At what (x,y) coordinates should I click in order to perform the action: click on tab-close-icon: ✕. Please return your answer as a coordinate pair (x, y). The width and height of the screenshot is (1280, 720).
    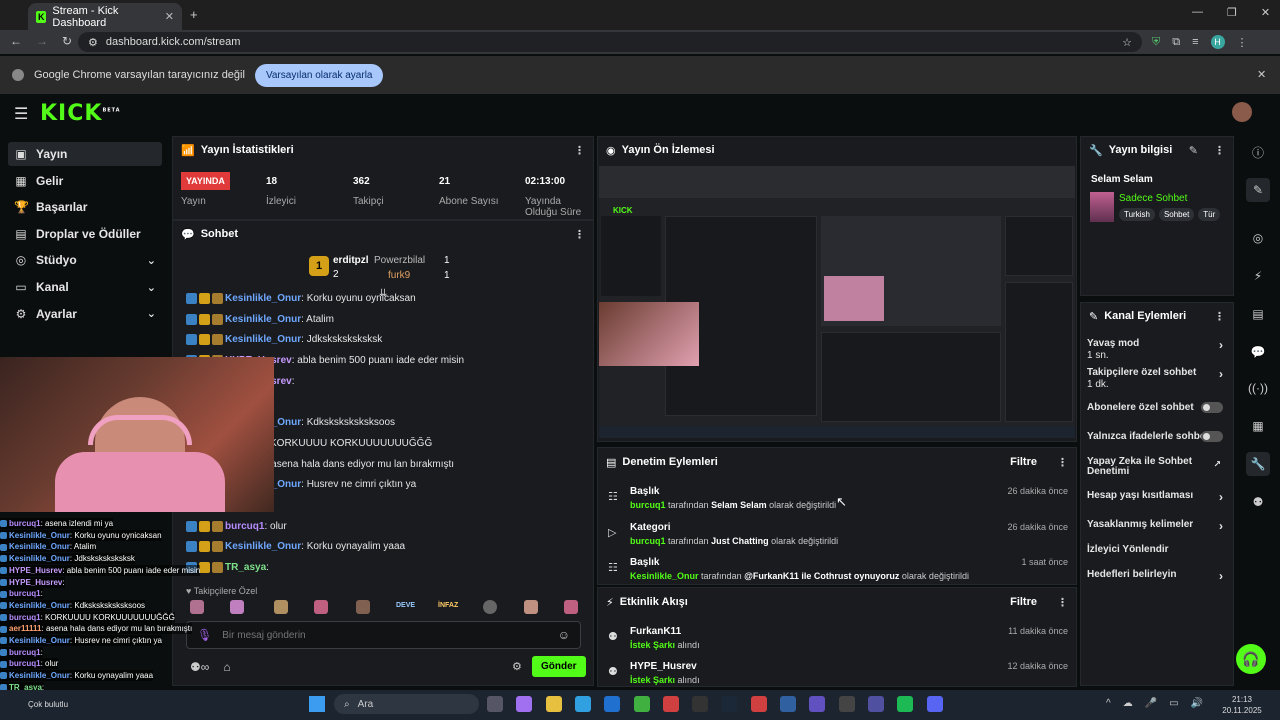
    Looking at the image, I should click on (169, 16).